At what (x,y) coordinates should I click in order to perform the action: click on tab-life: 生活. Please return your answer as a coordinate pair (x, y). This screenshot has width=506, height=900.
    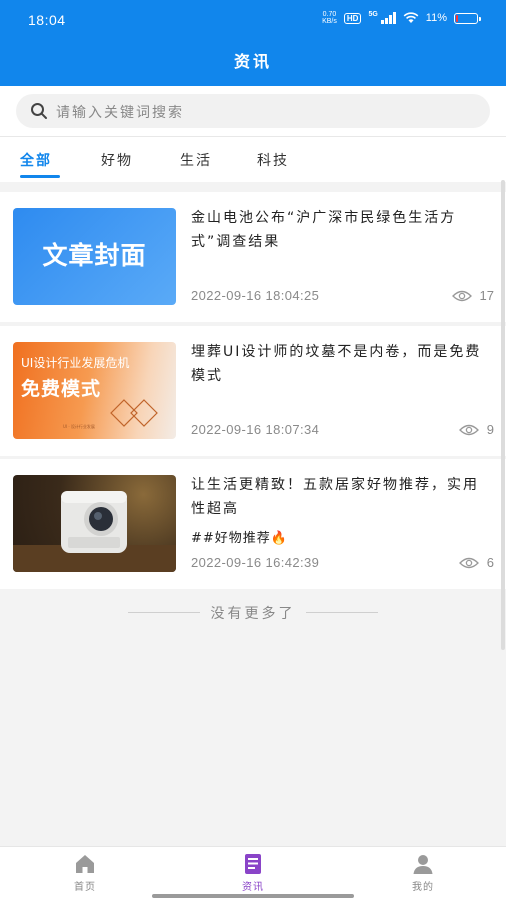
    Looking at the image, I should click on (196, 160).